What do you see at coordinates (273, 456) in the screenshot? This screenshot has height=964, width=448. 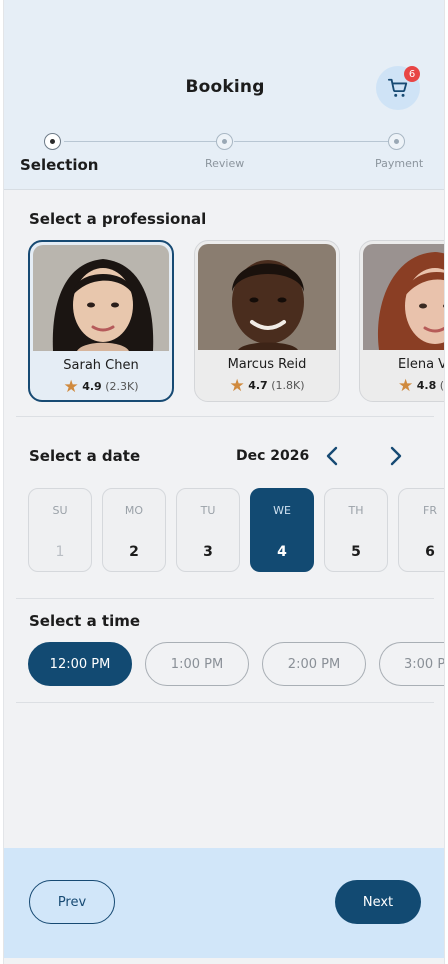 I see `month-label: Dec 2026` at bounding box center [273, 456].